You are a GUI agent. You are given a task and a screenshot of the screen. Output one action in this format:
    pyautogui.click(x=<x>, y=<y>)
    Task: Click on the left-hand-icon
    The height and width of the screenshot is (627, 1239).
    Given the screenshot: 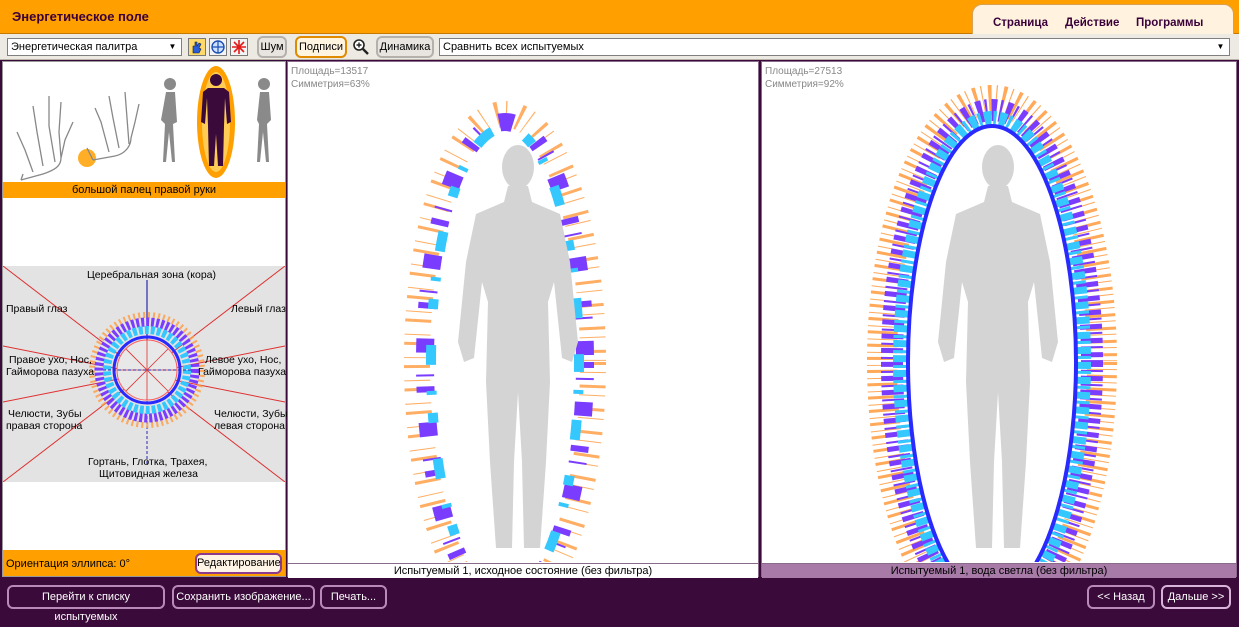 What is the action you would take?
    pyautogui.click(x=45, y=138)
    